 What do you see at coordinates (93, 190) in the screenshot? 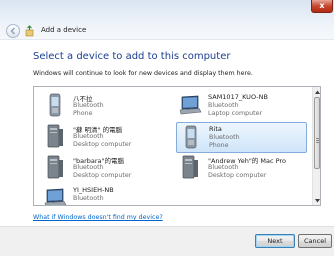
I see `device-name: YI_HSIEH-NB` at bounding box center [93, 190].